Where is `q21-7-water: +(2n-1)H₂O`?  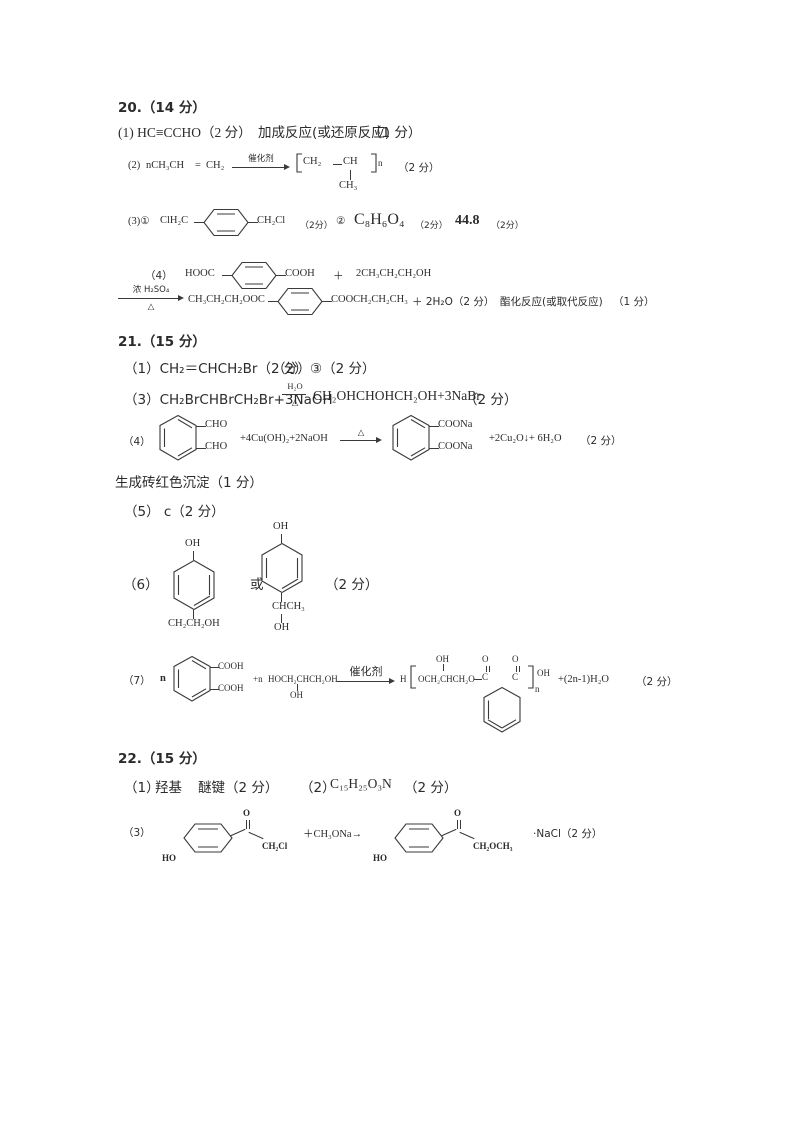
q21-7-water: +(2n-1)H₂O is located at coordinates (583, 679).